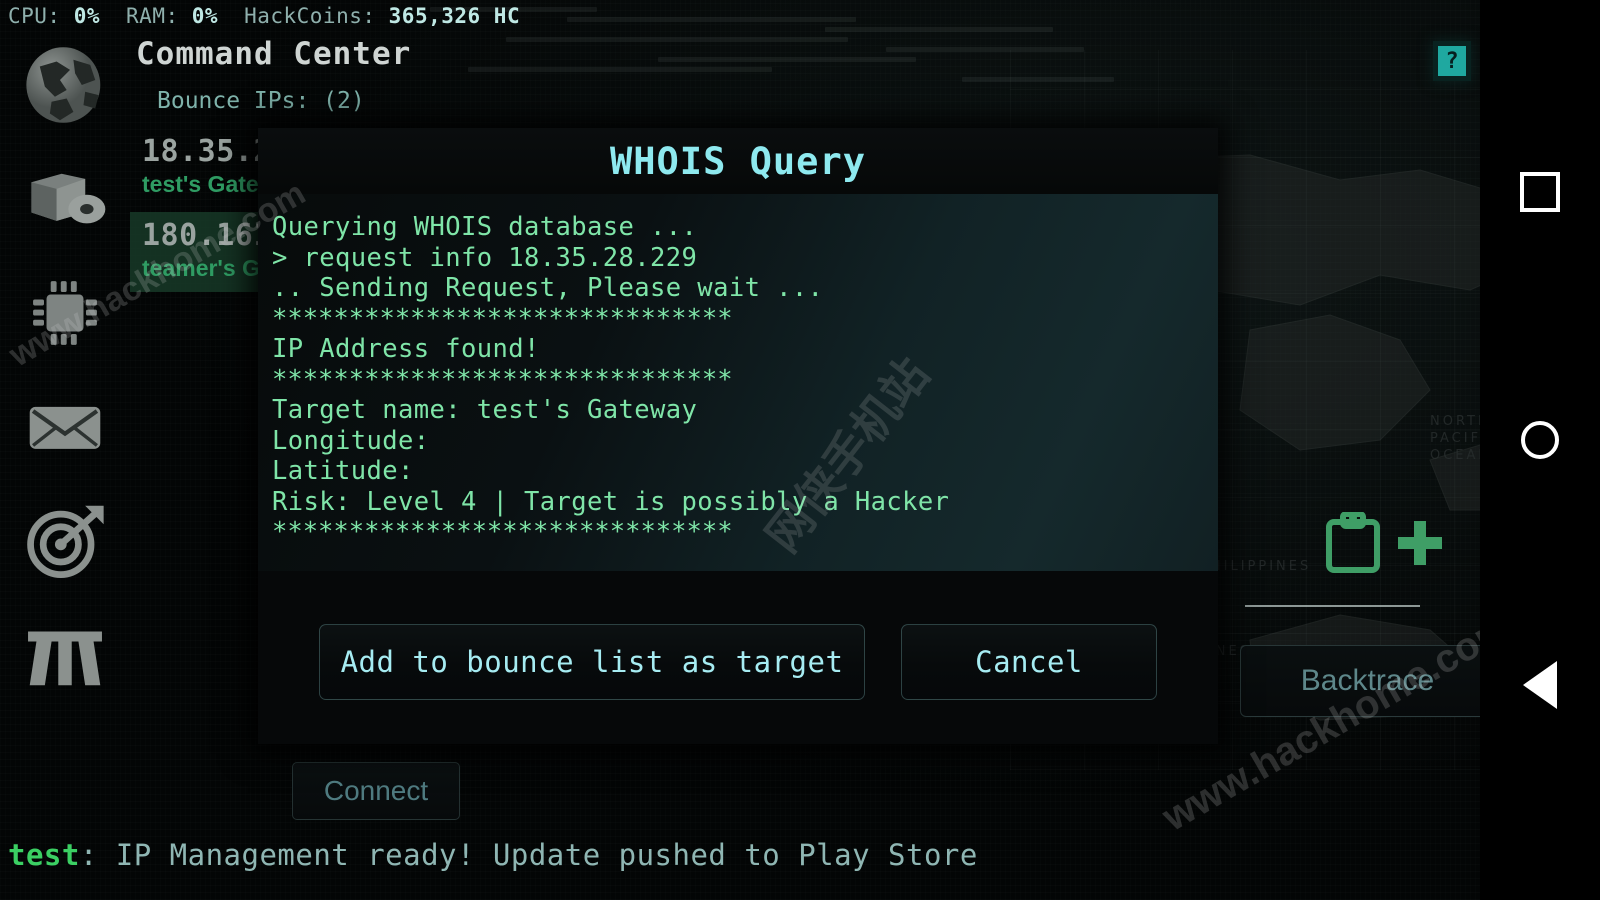 The image size is (1600, 900). What do you see at coordinates (376, 791) in the screenshot?
I see `connect-button: Connect` at bounding box center [376, 791].